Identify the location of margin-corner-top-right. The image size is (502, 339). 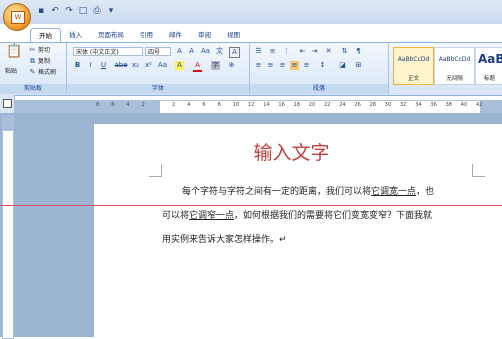
(478, 170).